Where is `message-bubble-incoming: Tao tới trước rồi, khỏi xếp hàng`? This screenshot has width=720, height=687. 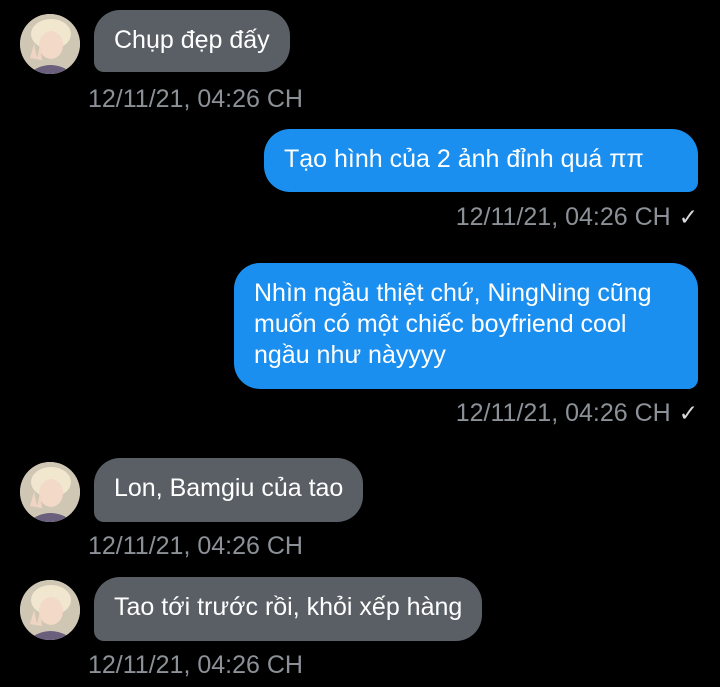 message-bubble-incoming: Tao tới trước rồi, khỏi xếp hàng is located at coordinates (288, 609).